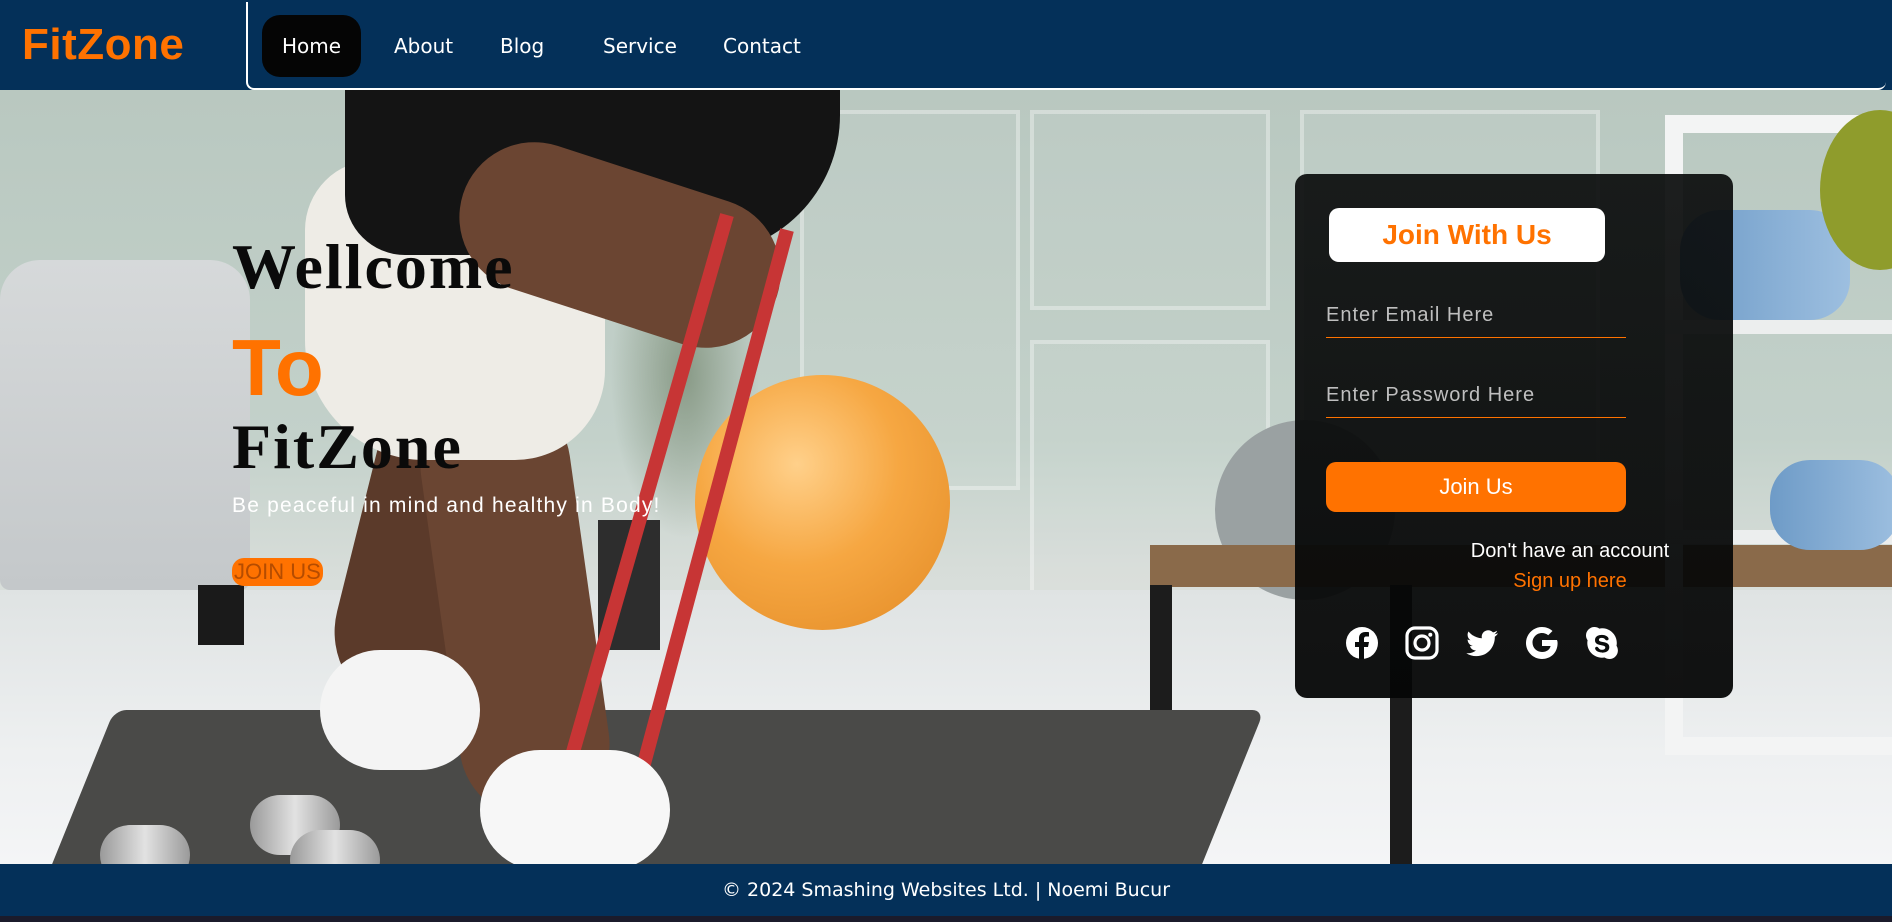  I want to click on sofa, so click(125, 425).